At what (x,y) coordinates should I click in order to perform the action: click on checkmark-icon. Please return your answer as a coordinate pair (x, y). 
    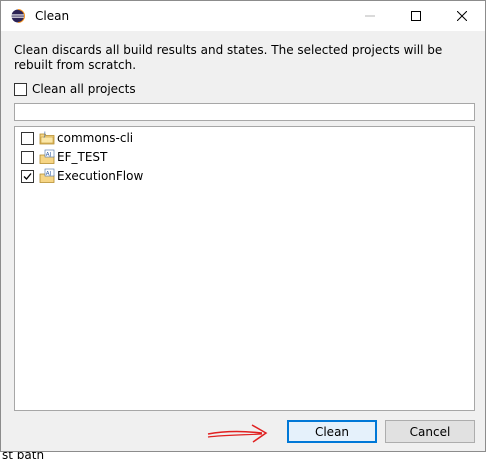
    Looking at the image, I should click on (27, 176).